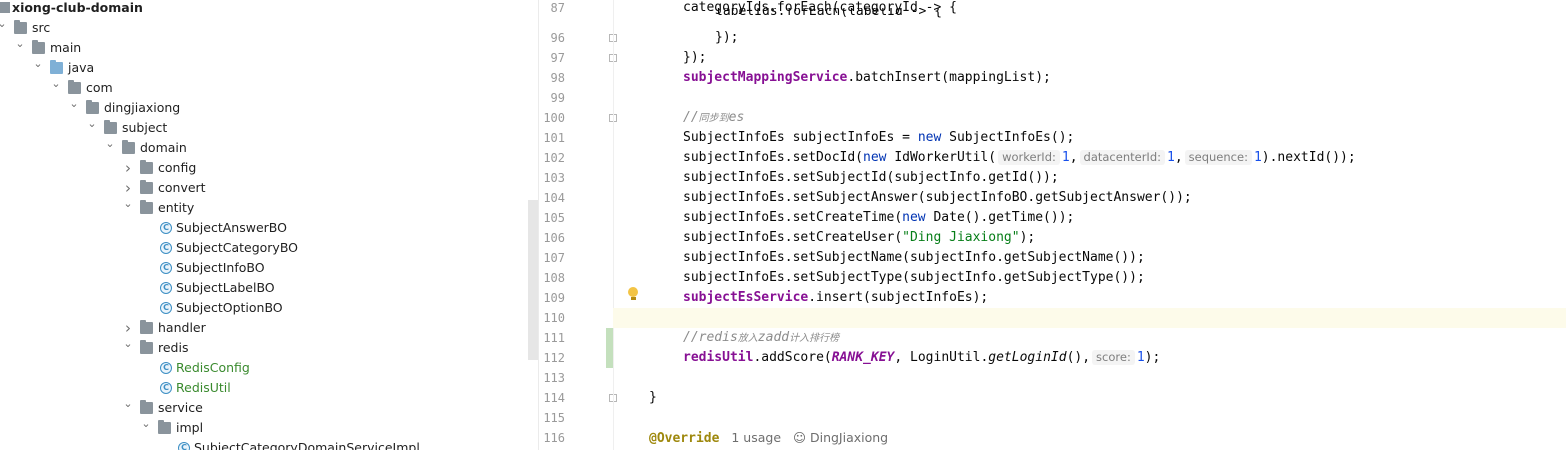 Image resolution: width=1566 pixels, height=450 pixels. What do you see at coordinates (746, 297) in the screenshot?
I see `code-field: subjectEsService` at bounding box center [746, 297].